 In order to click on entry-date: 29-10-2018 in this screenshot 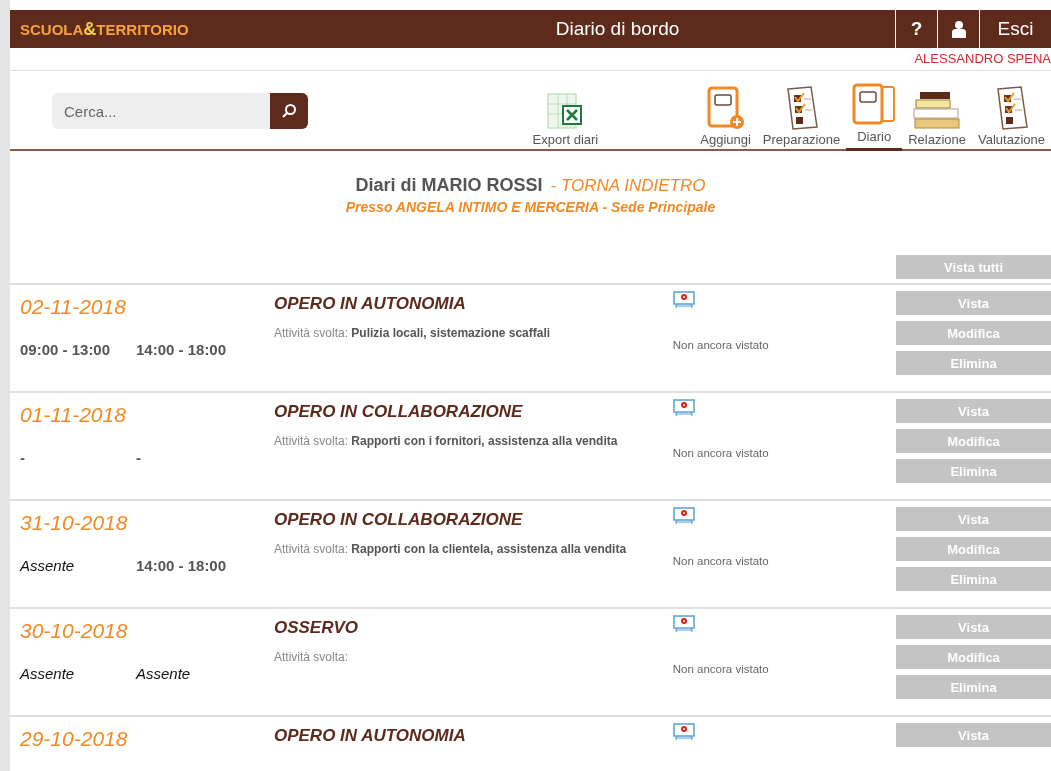, I will do `click(74, 739)`.